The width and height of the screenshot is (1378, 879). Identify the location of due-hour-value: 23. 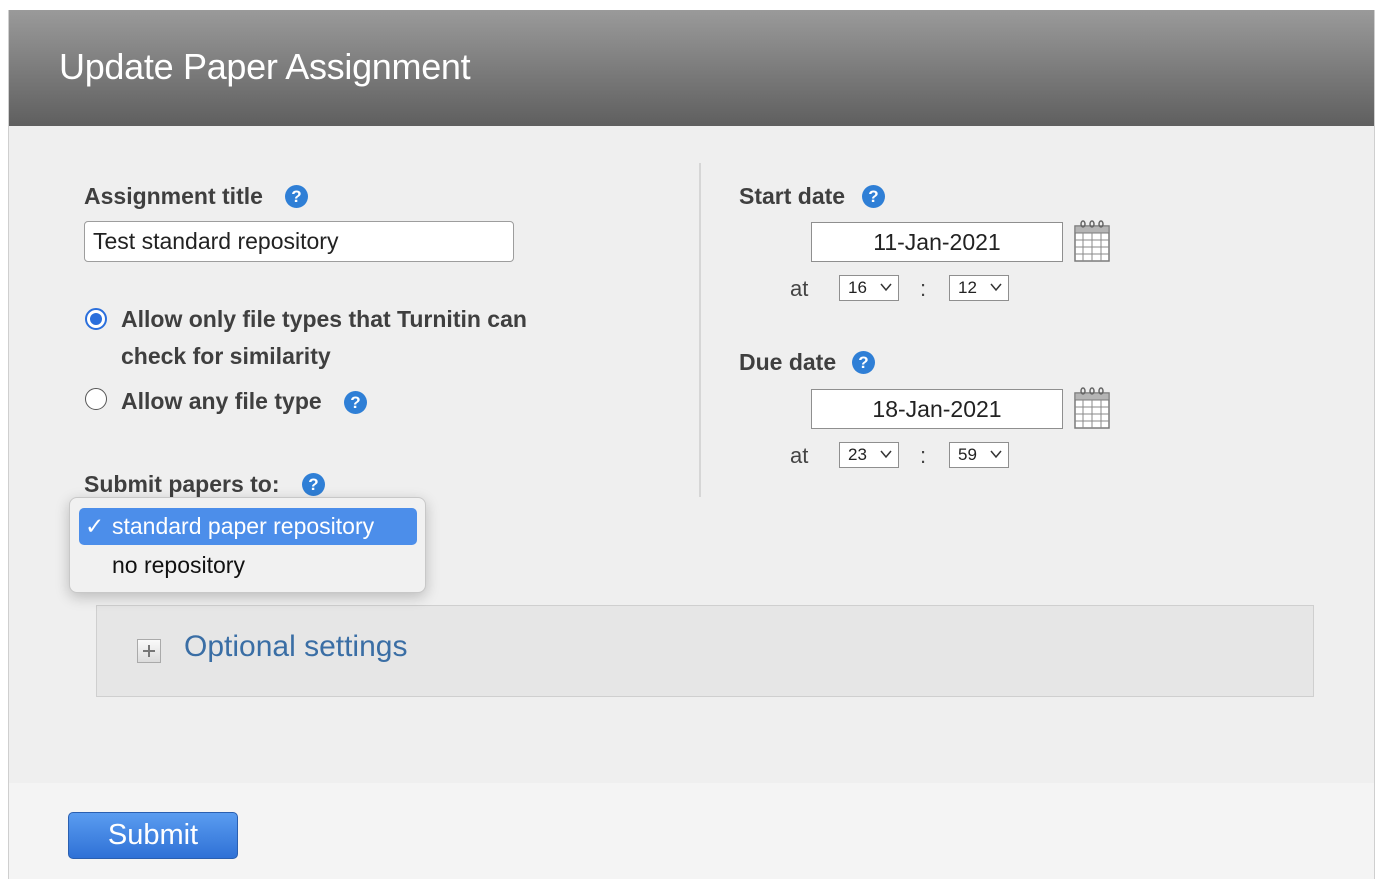
(857, 454).